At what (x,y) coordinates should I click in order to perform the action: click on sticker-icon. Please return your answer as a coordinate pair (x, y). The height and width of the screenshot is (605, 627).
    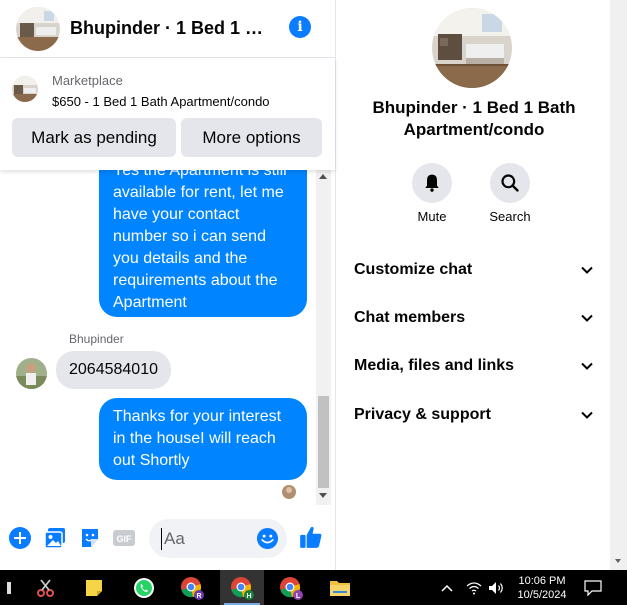
    Looking at the image, I should click on (90, 538).